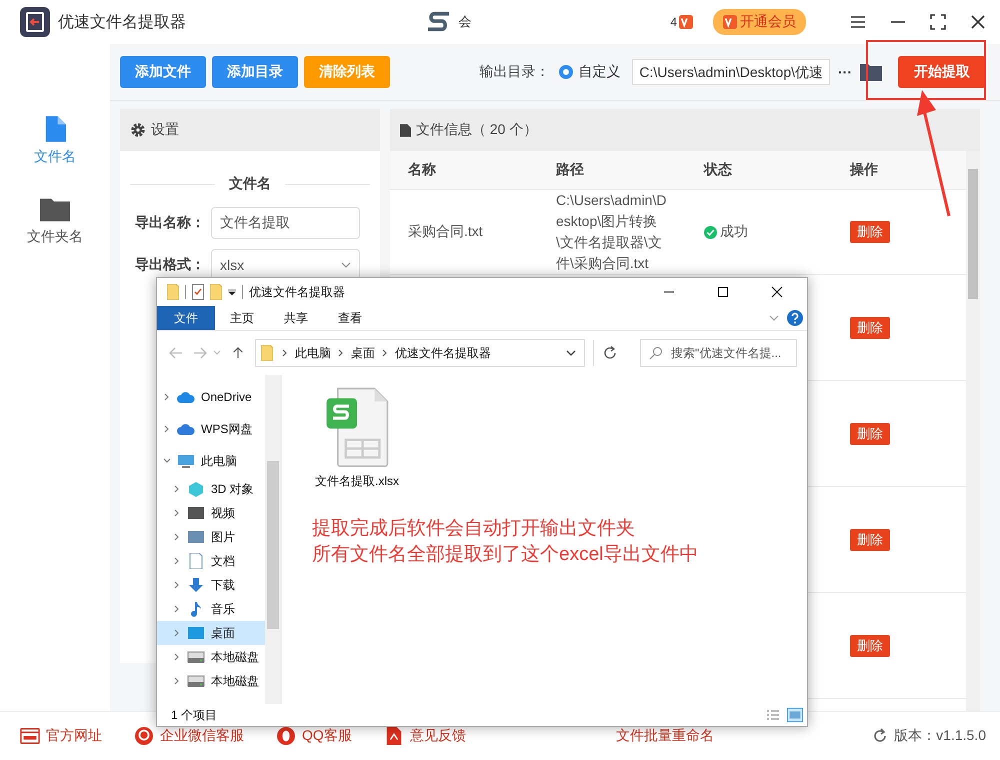  What do you see at coordinates (211, 397) in the screenshot?
I see `nav-item: OneDrive` at bounding box center [211, 397].